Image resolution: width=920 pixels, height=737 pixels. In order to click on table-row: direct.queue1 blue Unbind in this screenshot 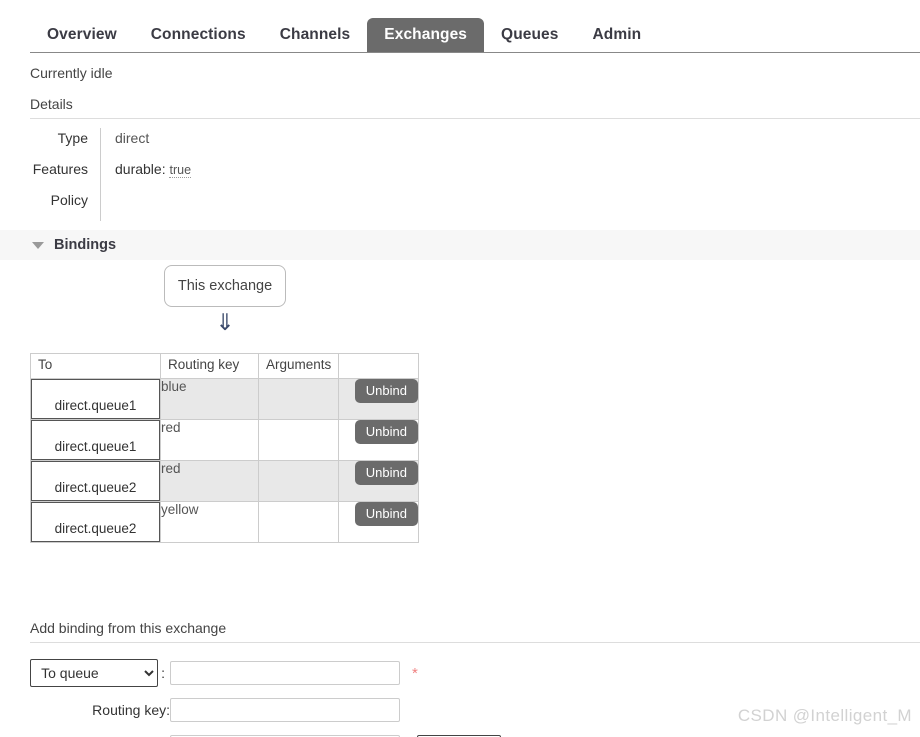, I will do `click(224, 399)`.